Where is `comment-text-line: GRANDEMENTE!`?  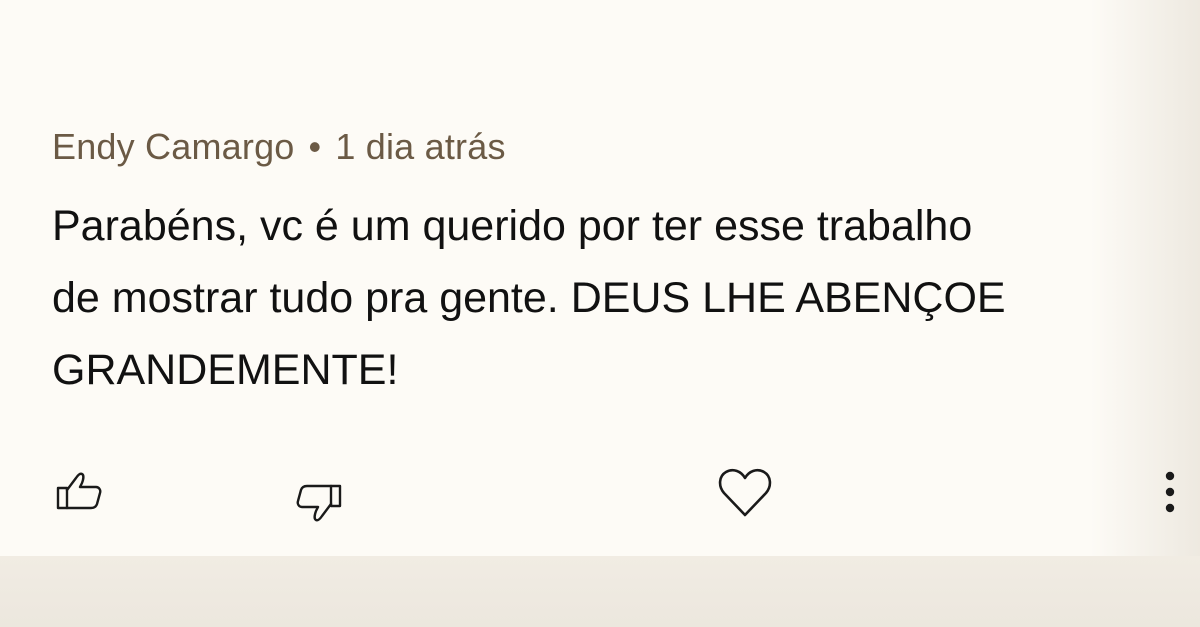 comment-text-line: GRANDEMENTE! is located at coordinates (225, 370).